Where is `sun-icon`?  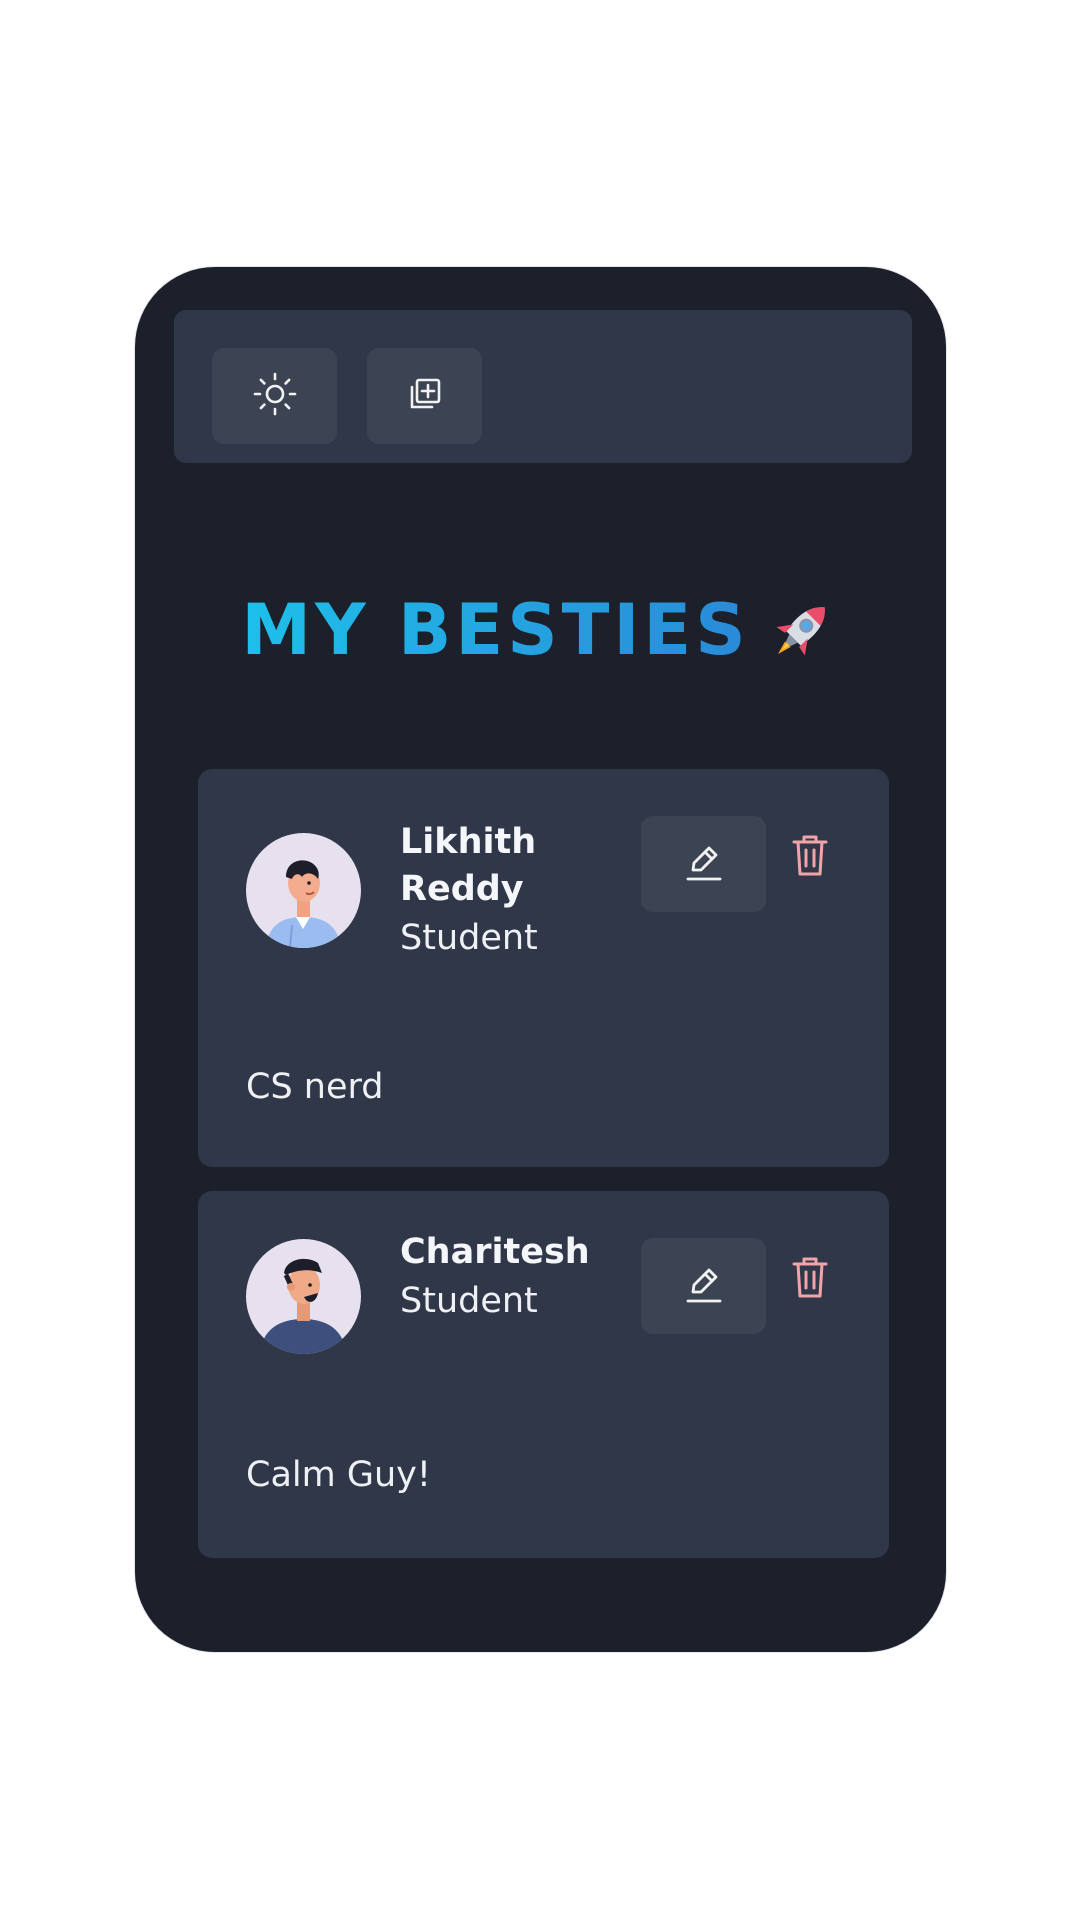
sun-icon is located at coordinates (275, 396).